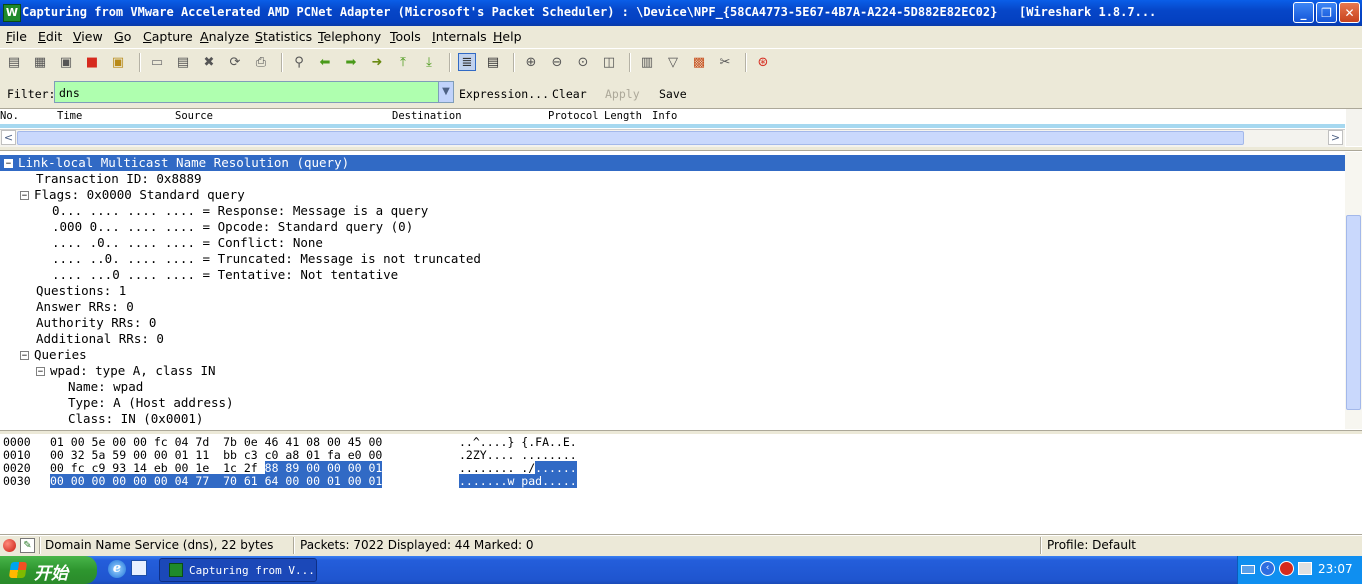  I want to click on column-header-destination: Destination, so click(427, 116).